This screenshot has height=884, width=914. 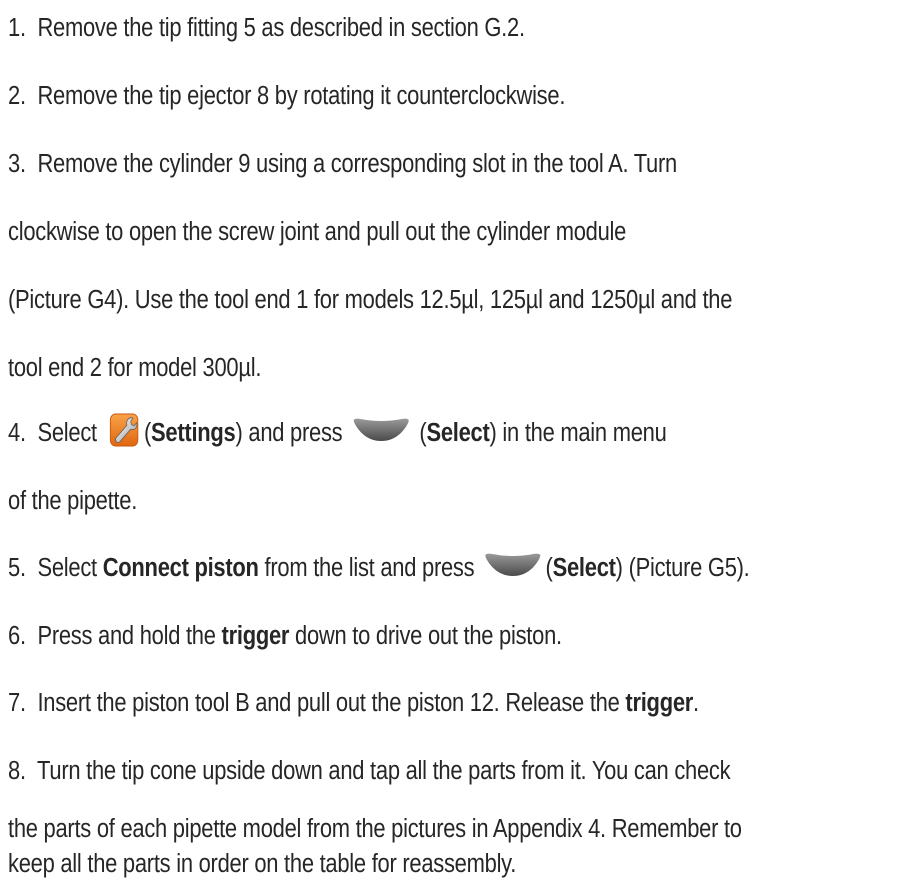 I want to click on step-5-text-press: from the list and press, so click(x=369, y=568).